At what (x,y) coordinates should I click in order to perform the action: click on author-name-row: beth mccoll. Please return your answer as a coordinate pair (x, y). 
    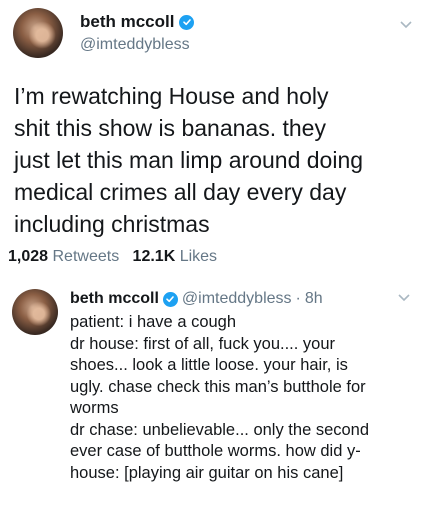
    Looking at the image, I should click on (137, 22).